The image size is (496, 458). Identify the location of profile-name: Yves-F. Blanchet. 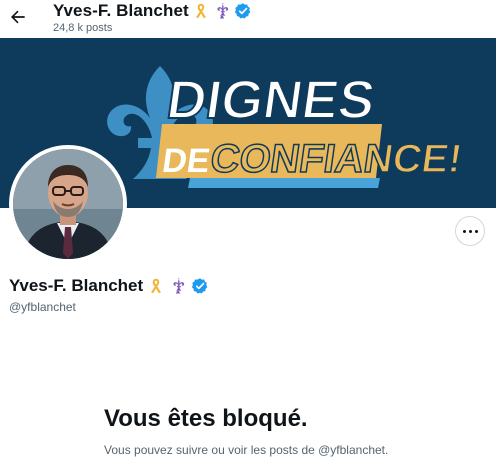
(76, 285).